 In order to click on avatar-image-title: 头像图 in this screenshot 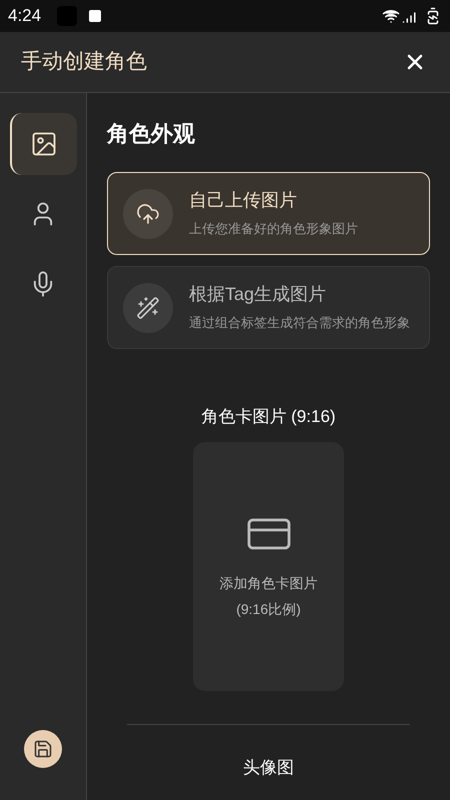, I will do `click(268, 767)`.